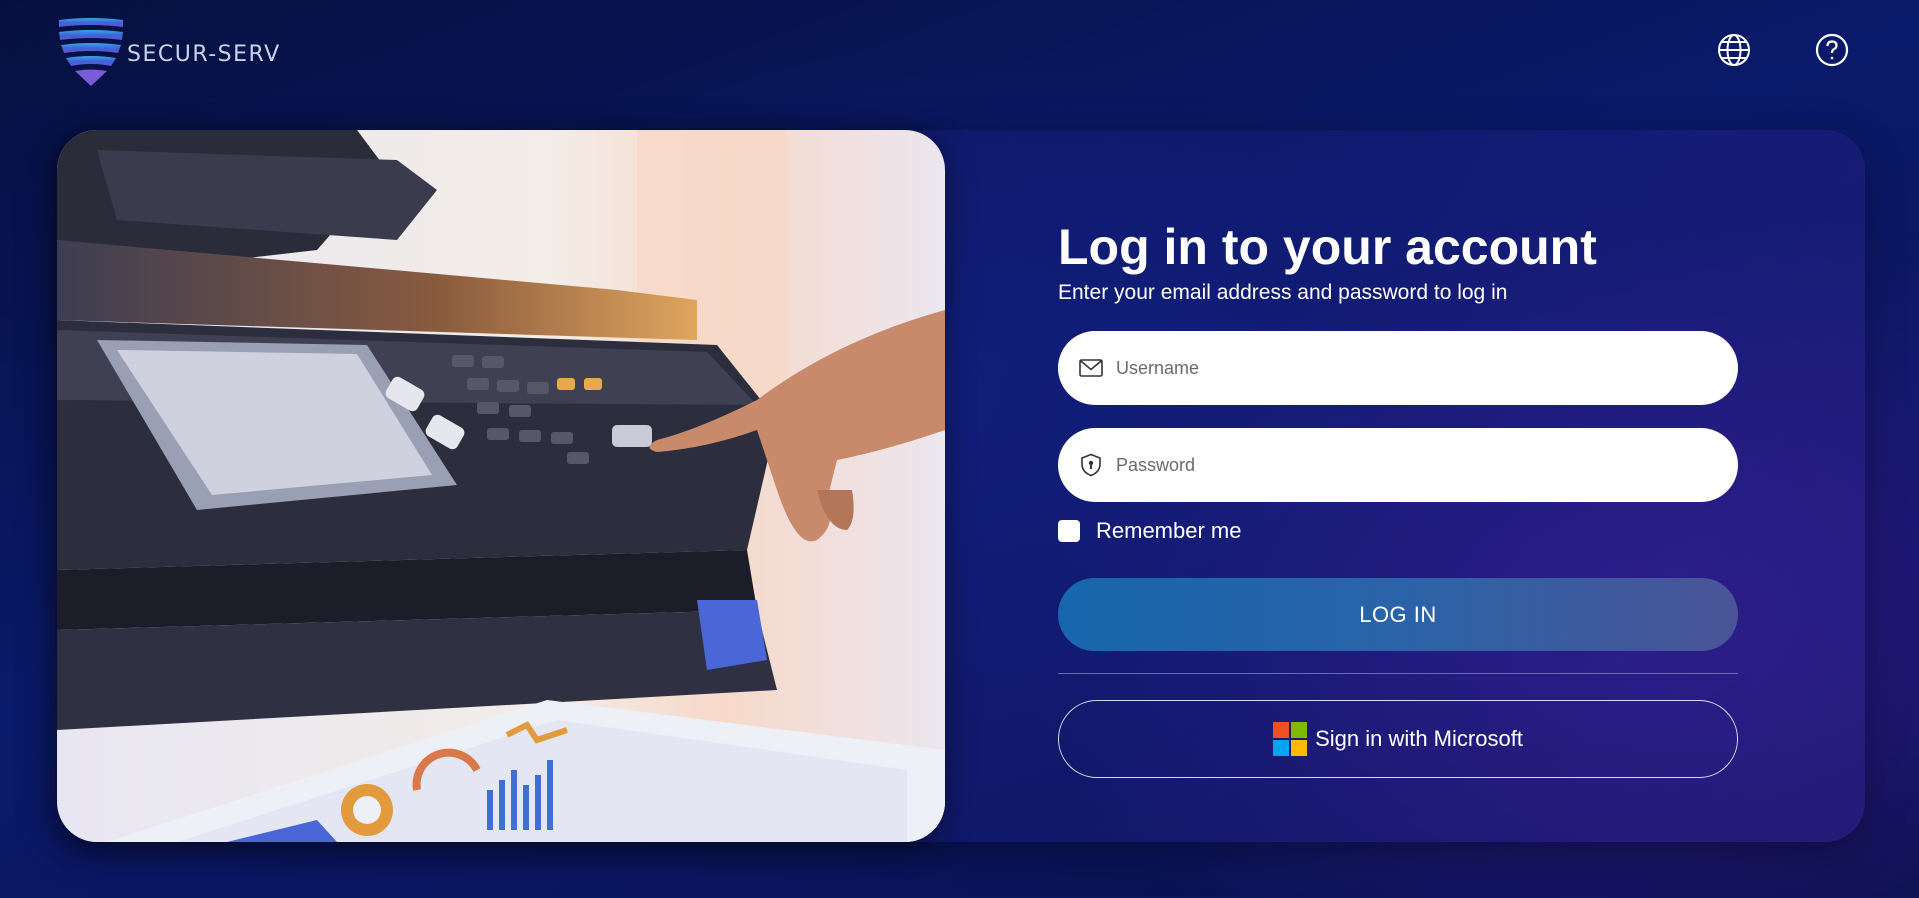  Describe the element at coordinates (1398, 673) in the screenshot. I see `divider` at that location.